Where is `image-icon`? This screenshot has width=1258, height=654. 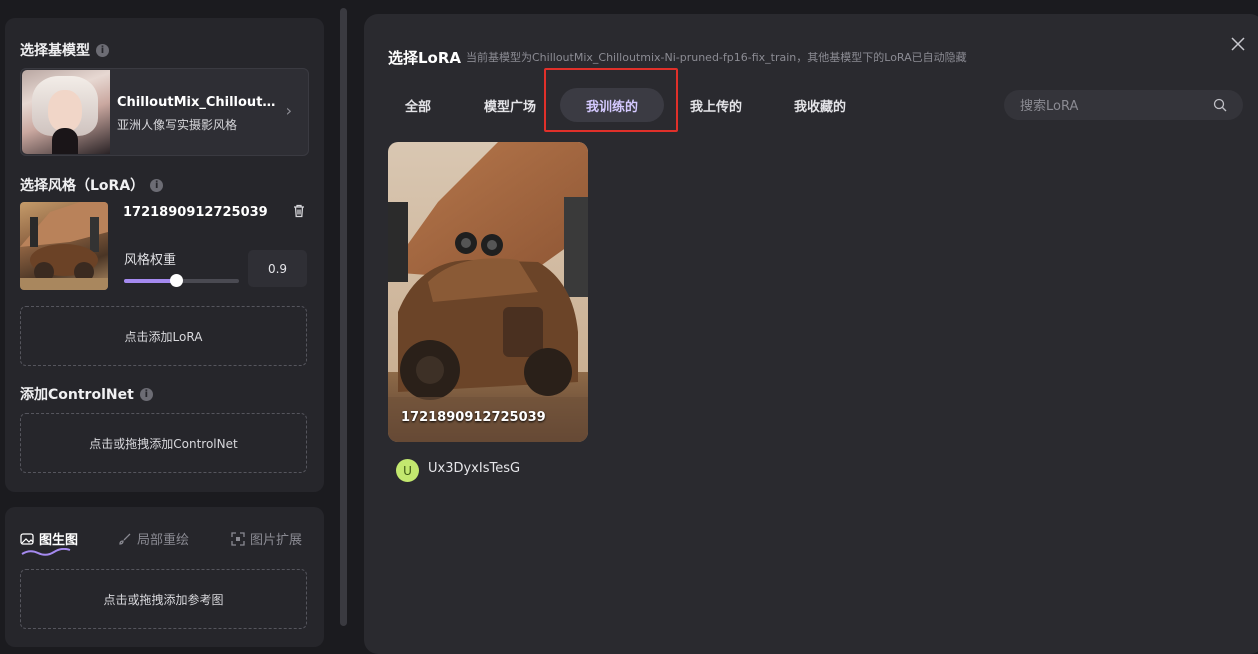 image-icon is located at coordinates (27, 538).